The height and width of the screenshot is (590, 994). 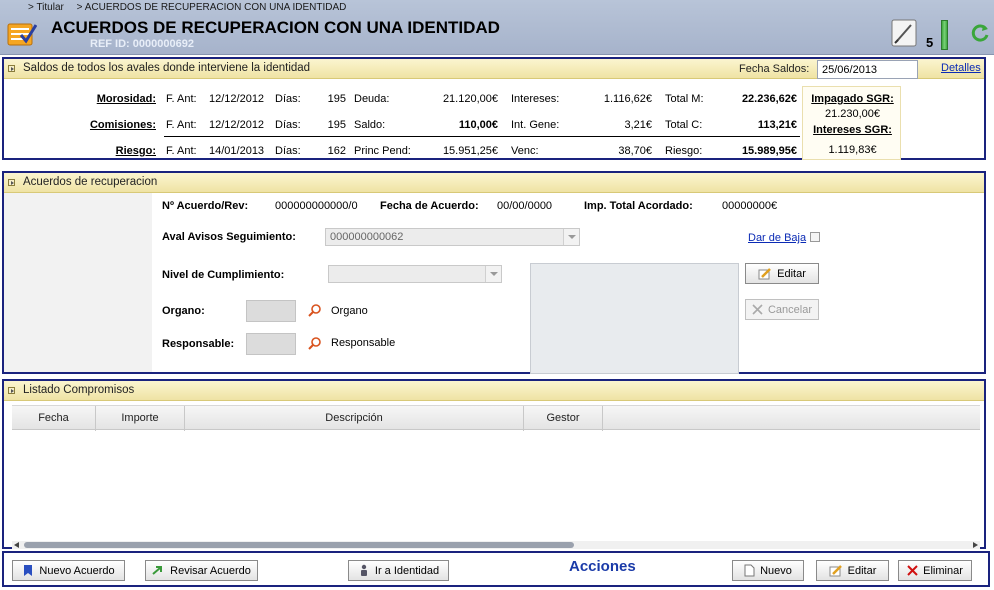 I want to click on intereses-sgr-value: 1.119,83€, so click(x=852, y=150).